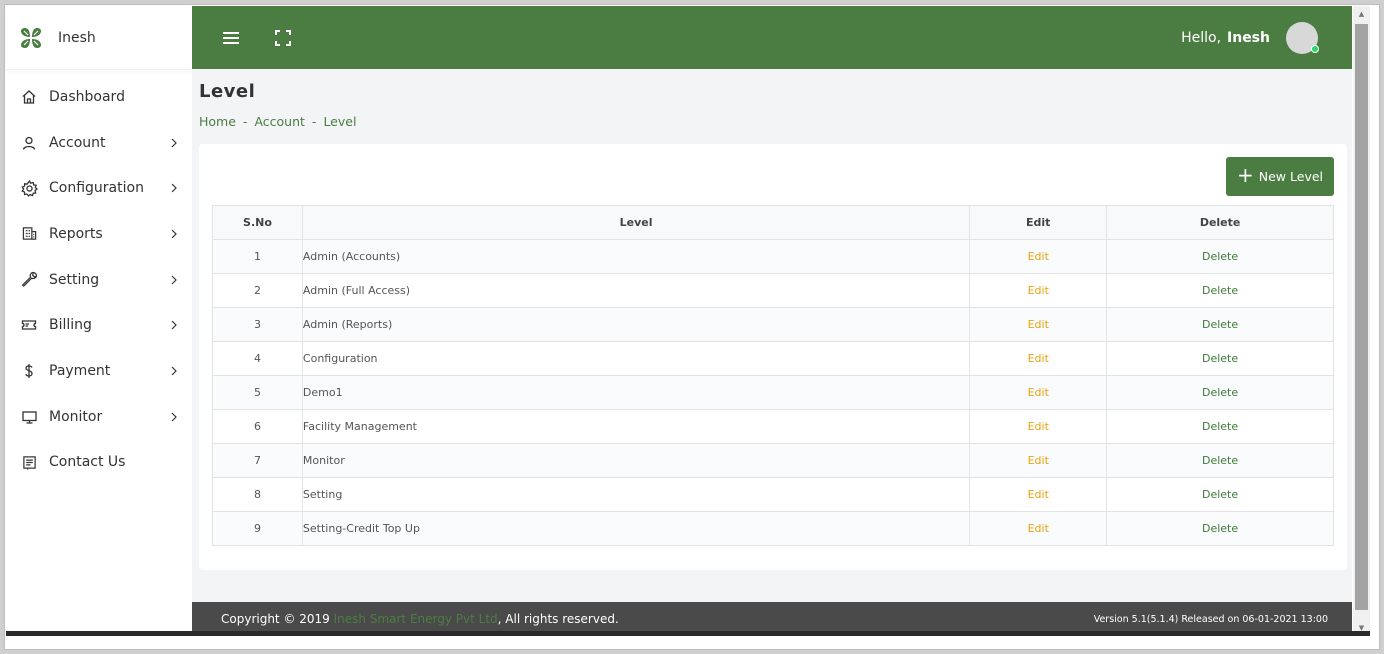 Image resolution: width=1384 pixels, height=654 pixels. Describe the element at coordinates (773, 392) in the screenshot. I see `table-row: 5 Demo1 Edit Delete` at that location.